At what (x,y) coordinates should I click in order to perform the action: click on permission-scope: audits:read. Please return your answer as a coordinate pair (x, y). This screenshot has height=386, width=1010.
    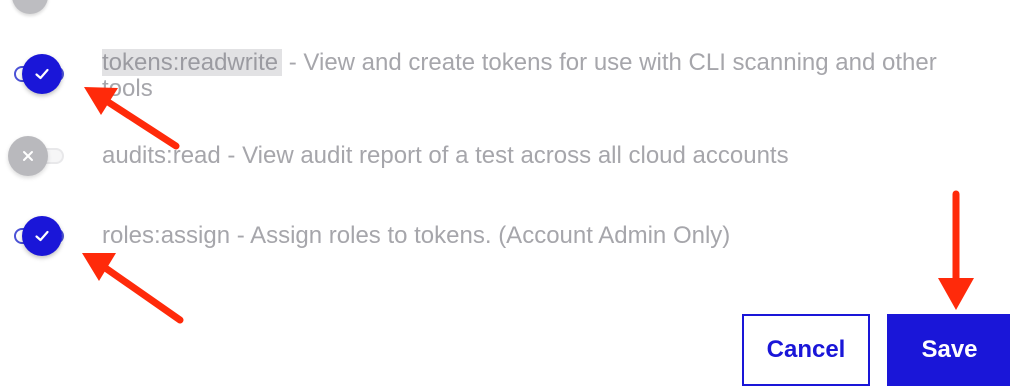
    Looking at the image, I should click on (161, 155).